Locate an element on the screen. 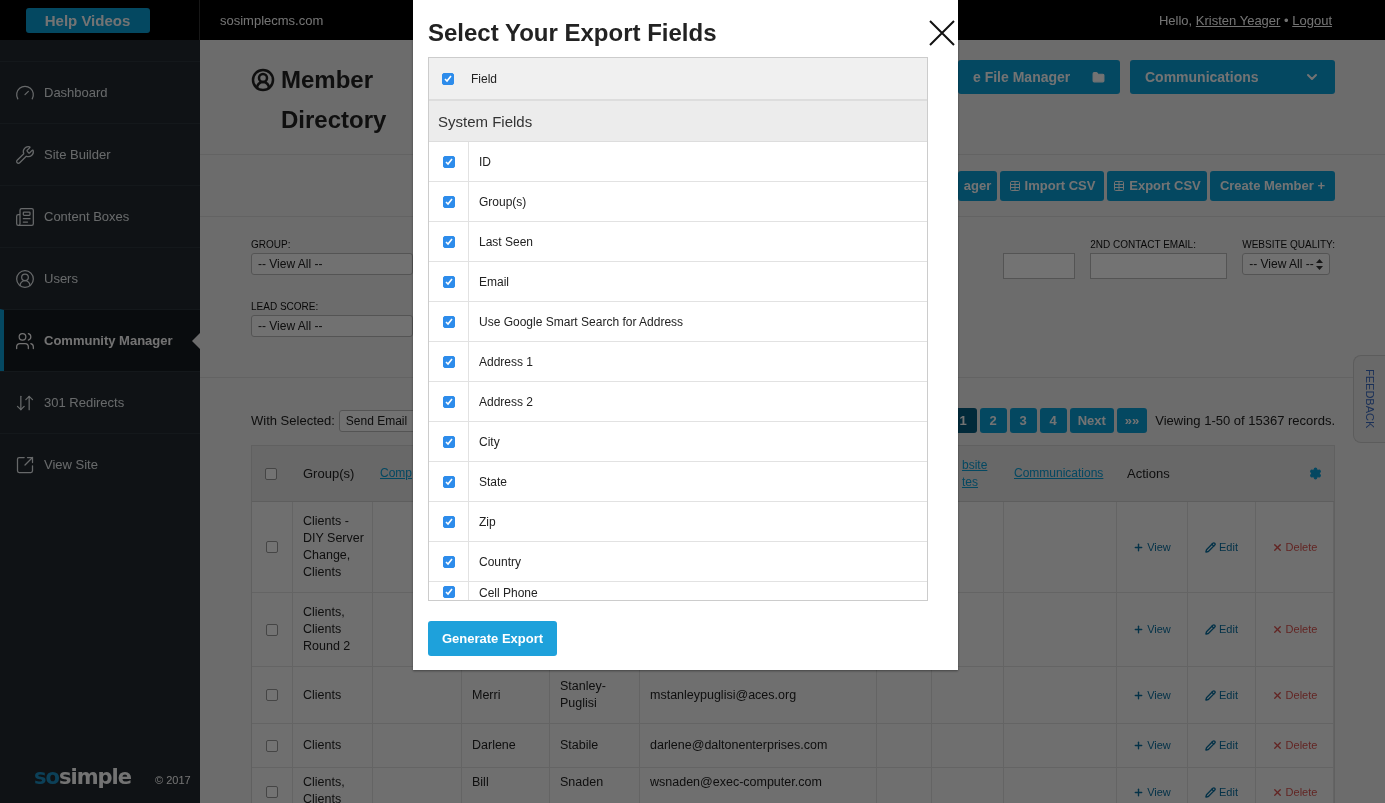 This screenshot has width=1385, height=803. sidebar-item: Dashboard is located at coordinates (100, 92).